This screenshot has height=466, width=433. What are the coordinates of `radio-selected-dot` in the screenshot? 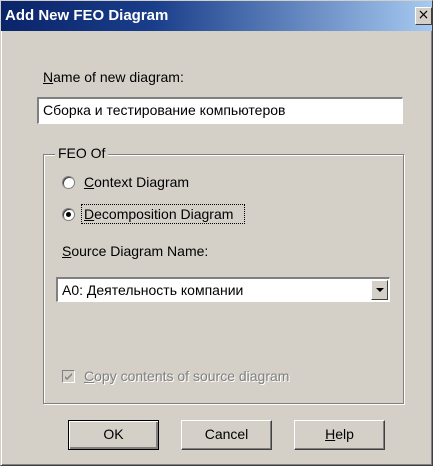 It's located at (68, 214).